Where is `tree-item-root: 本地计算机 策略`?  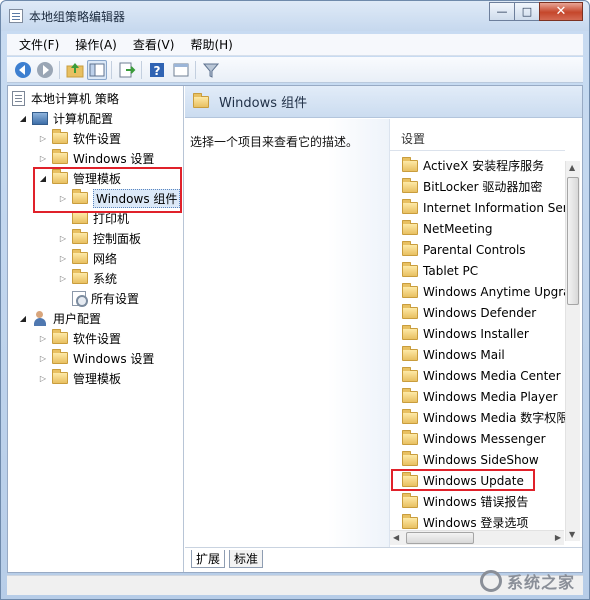 tree-item-root: 本地计算机 策略 is located at coordinates (65, 98).